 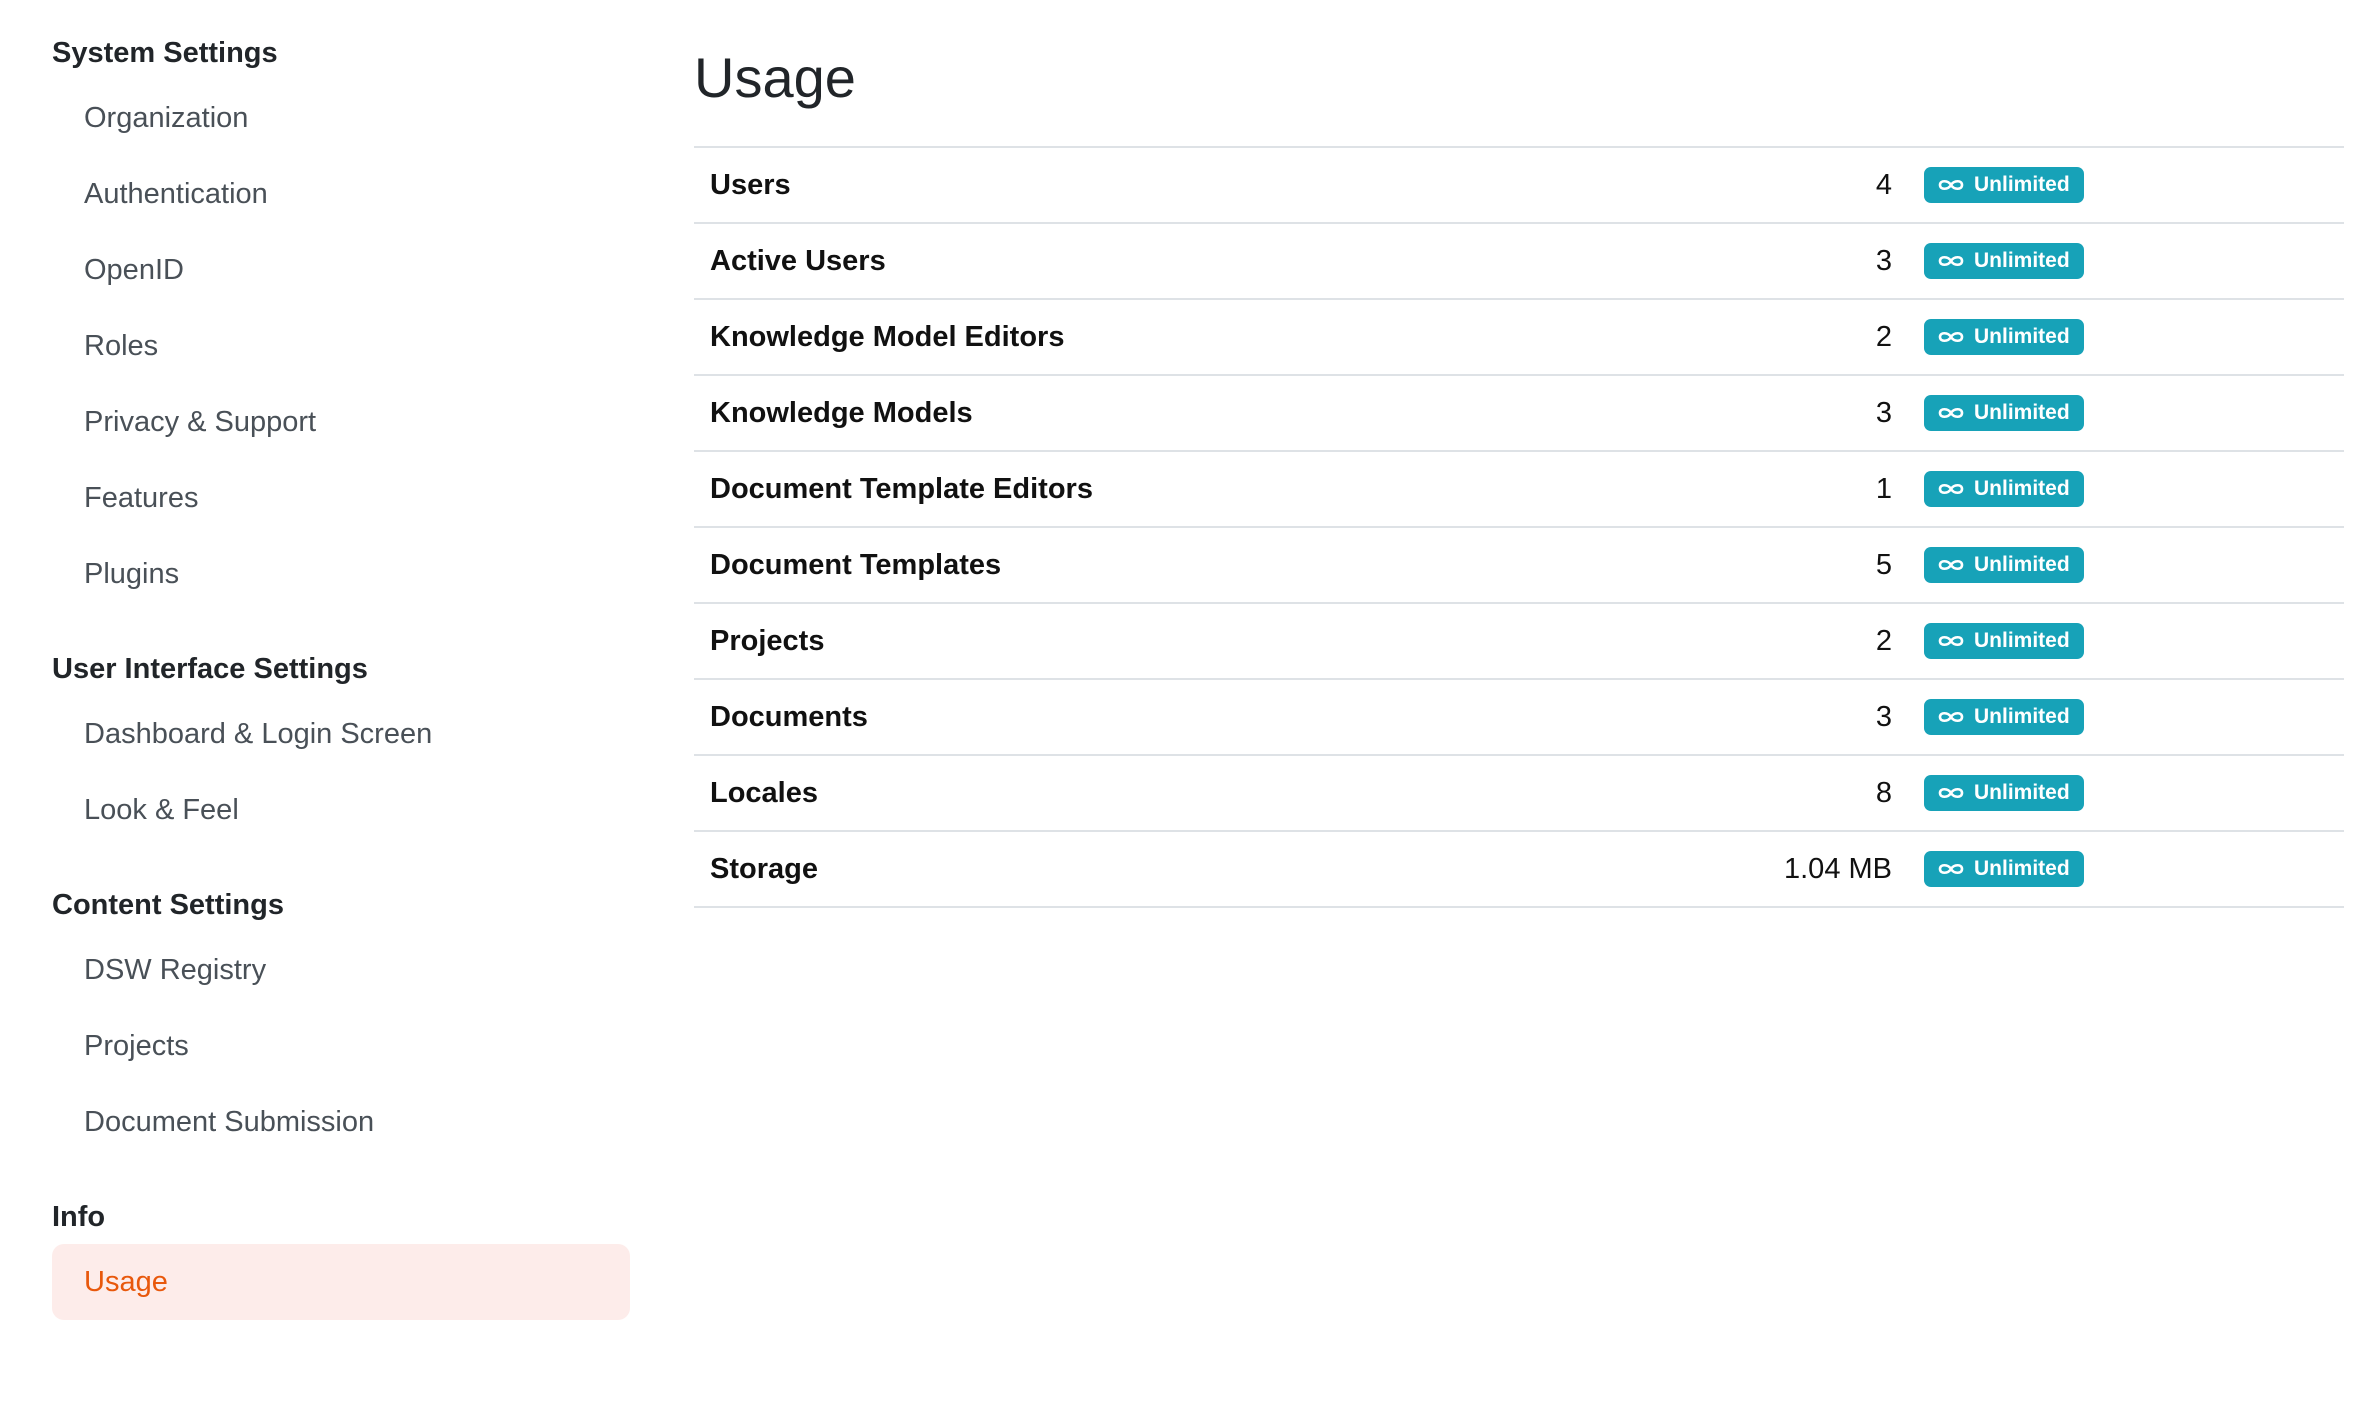 What do you see at coordinates (341, 194) in the screenshot?
I see `sidebar-item-authentication: Authentication` at bounding box center [341, 194].